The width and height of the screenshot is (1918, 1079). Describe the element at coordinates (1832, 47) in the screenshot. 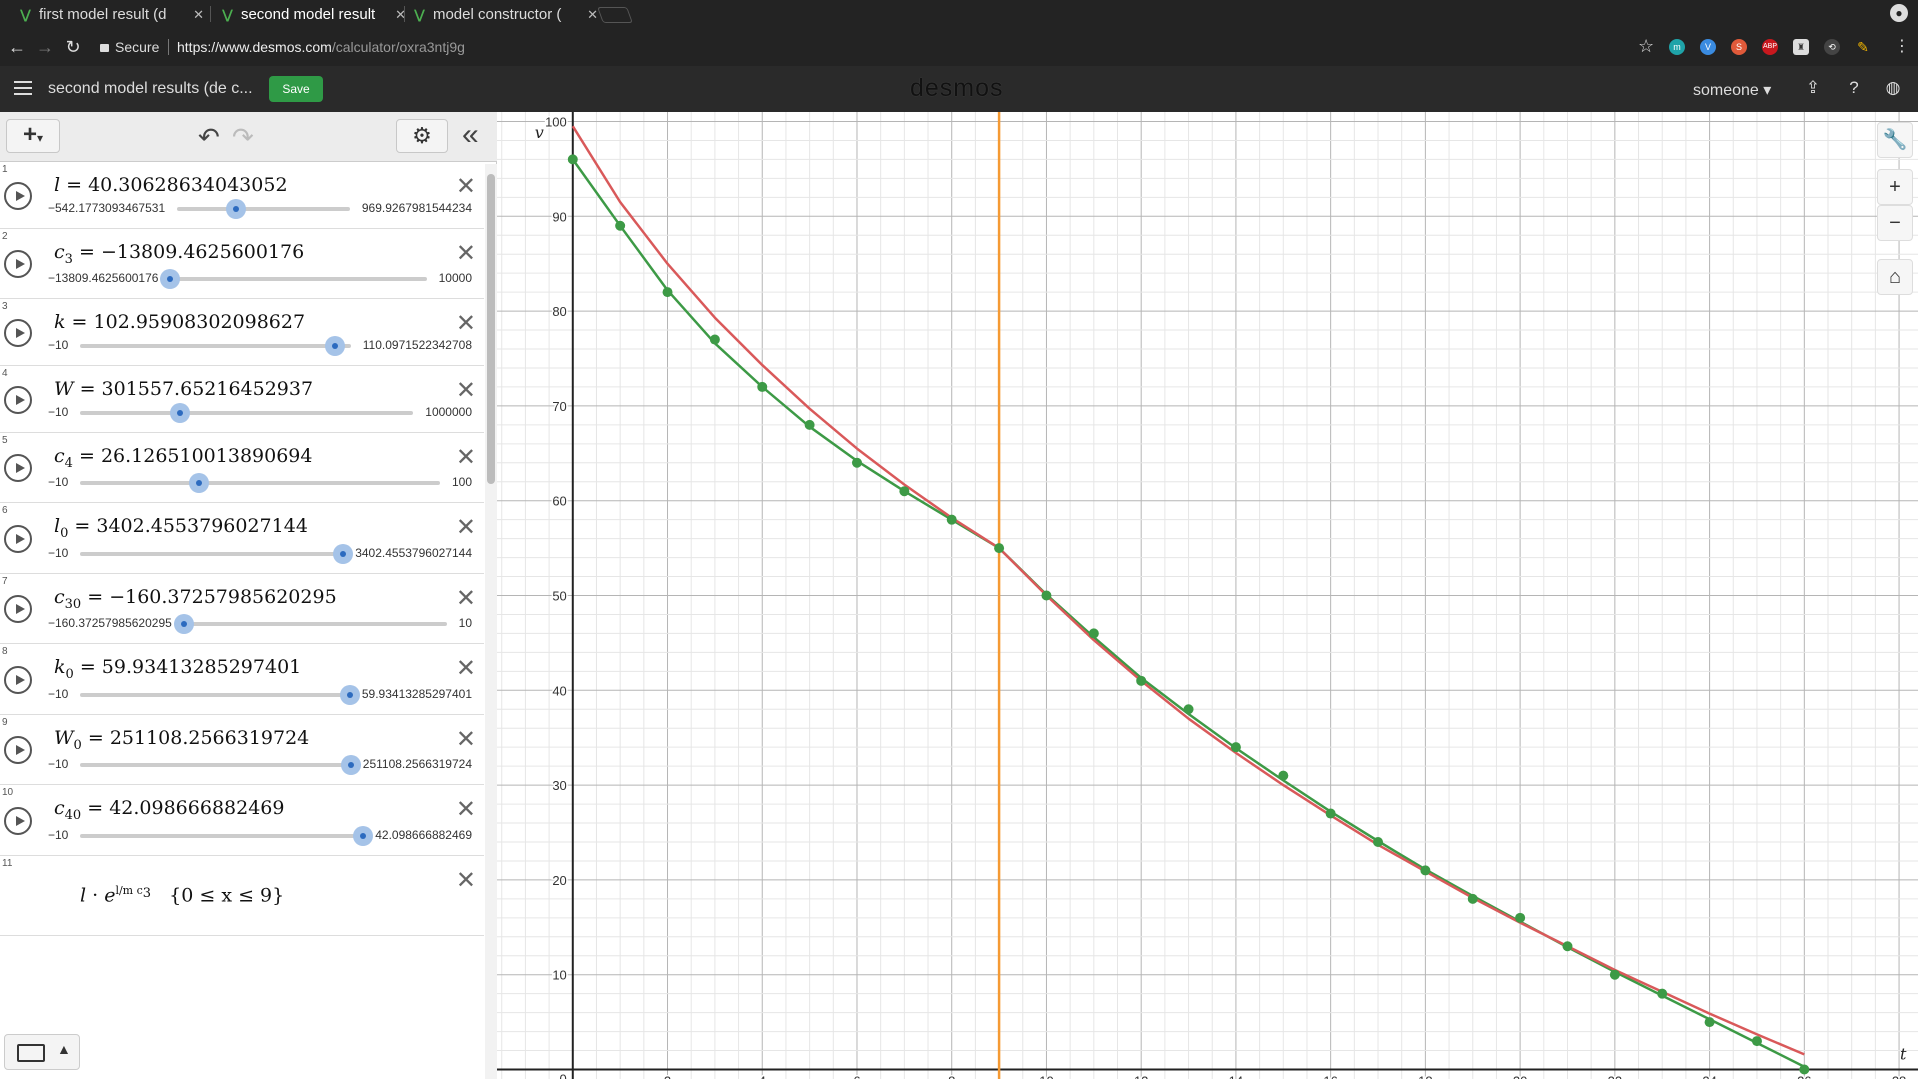

I see `extension-sync-icon: ⟲` at that location.